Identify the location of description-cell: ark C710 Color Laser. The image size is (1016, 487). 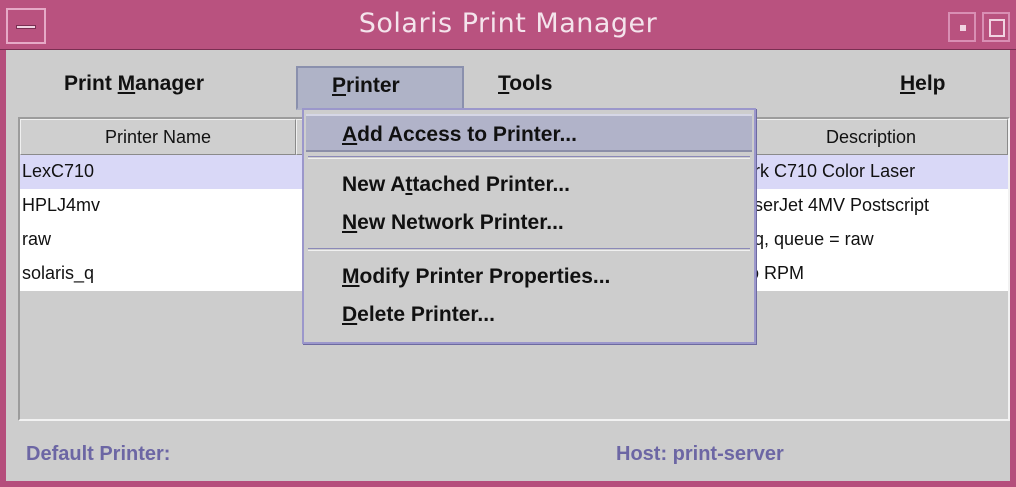
(830, 171).